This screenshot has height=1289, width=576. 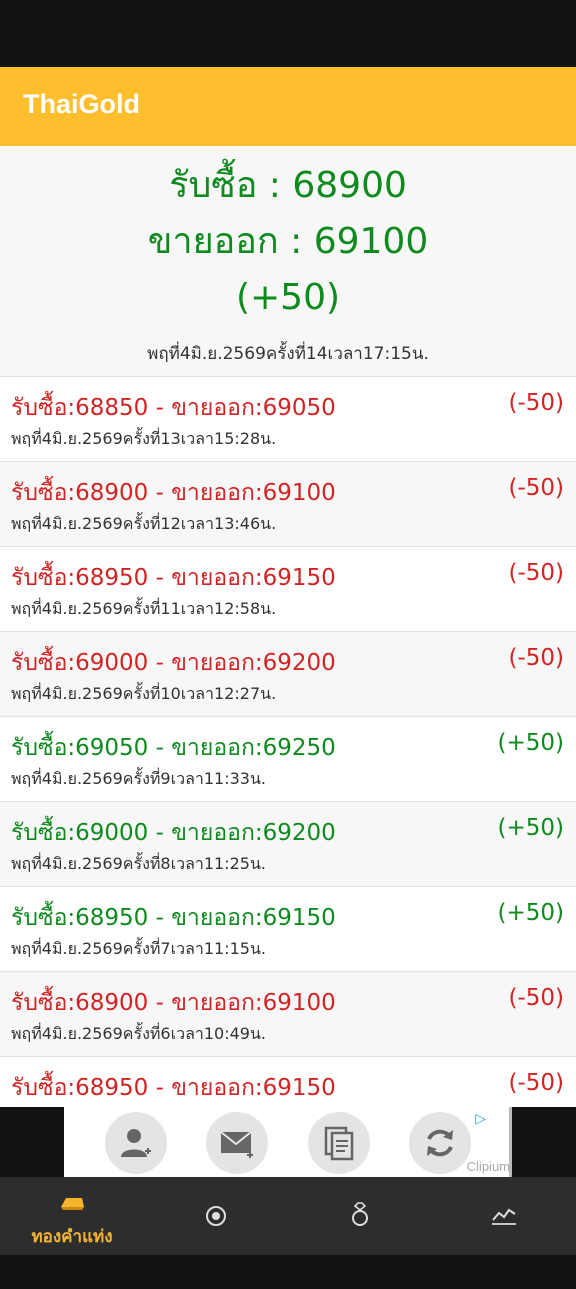 What do you see at coordinates (72, 1216) in the screenshot?
I see `nav-tab-gold-bar: ทองคำแท่ง` at bounding box center [72, 1216].